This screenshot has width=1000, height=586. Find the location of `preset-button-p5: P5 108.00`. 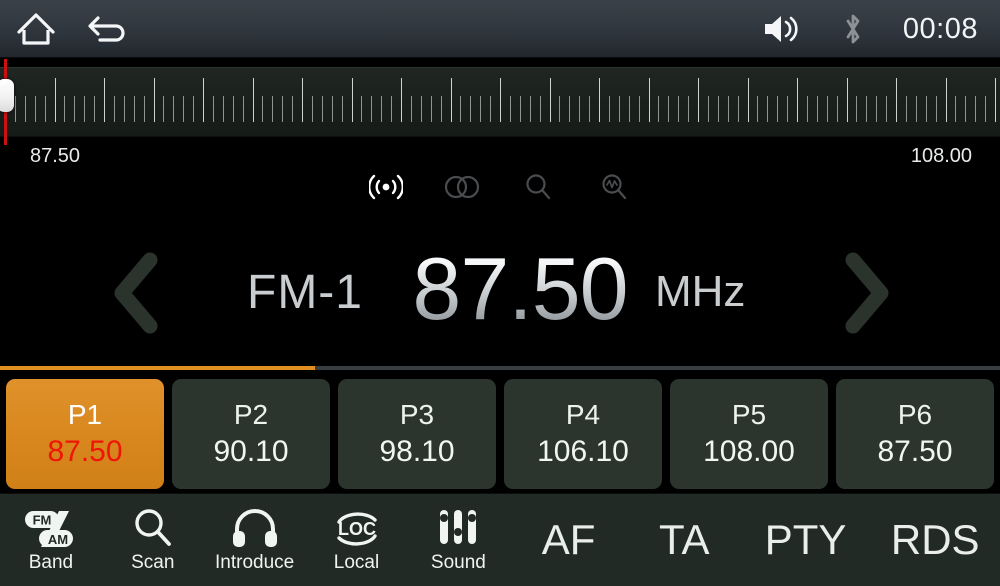

preset-button-p5: P5 108.00 is located at coordinates (749, 434).